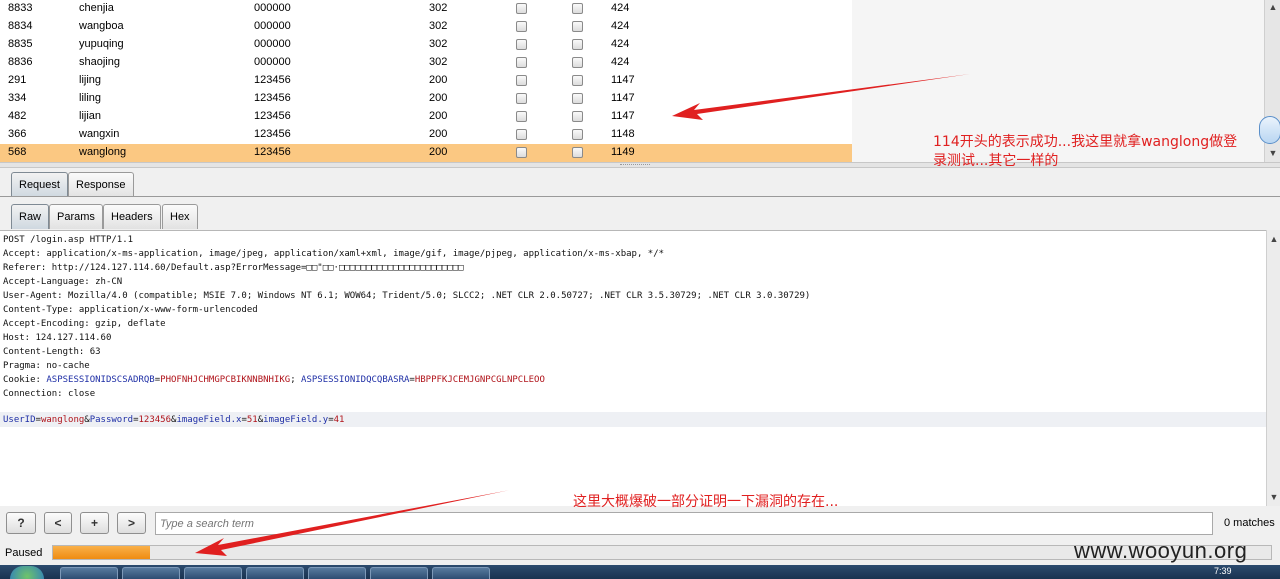  I want to click on previous-match-button: <, so click(58, 523).